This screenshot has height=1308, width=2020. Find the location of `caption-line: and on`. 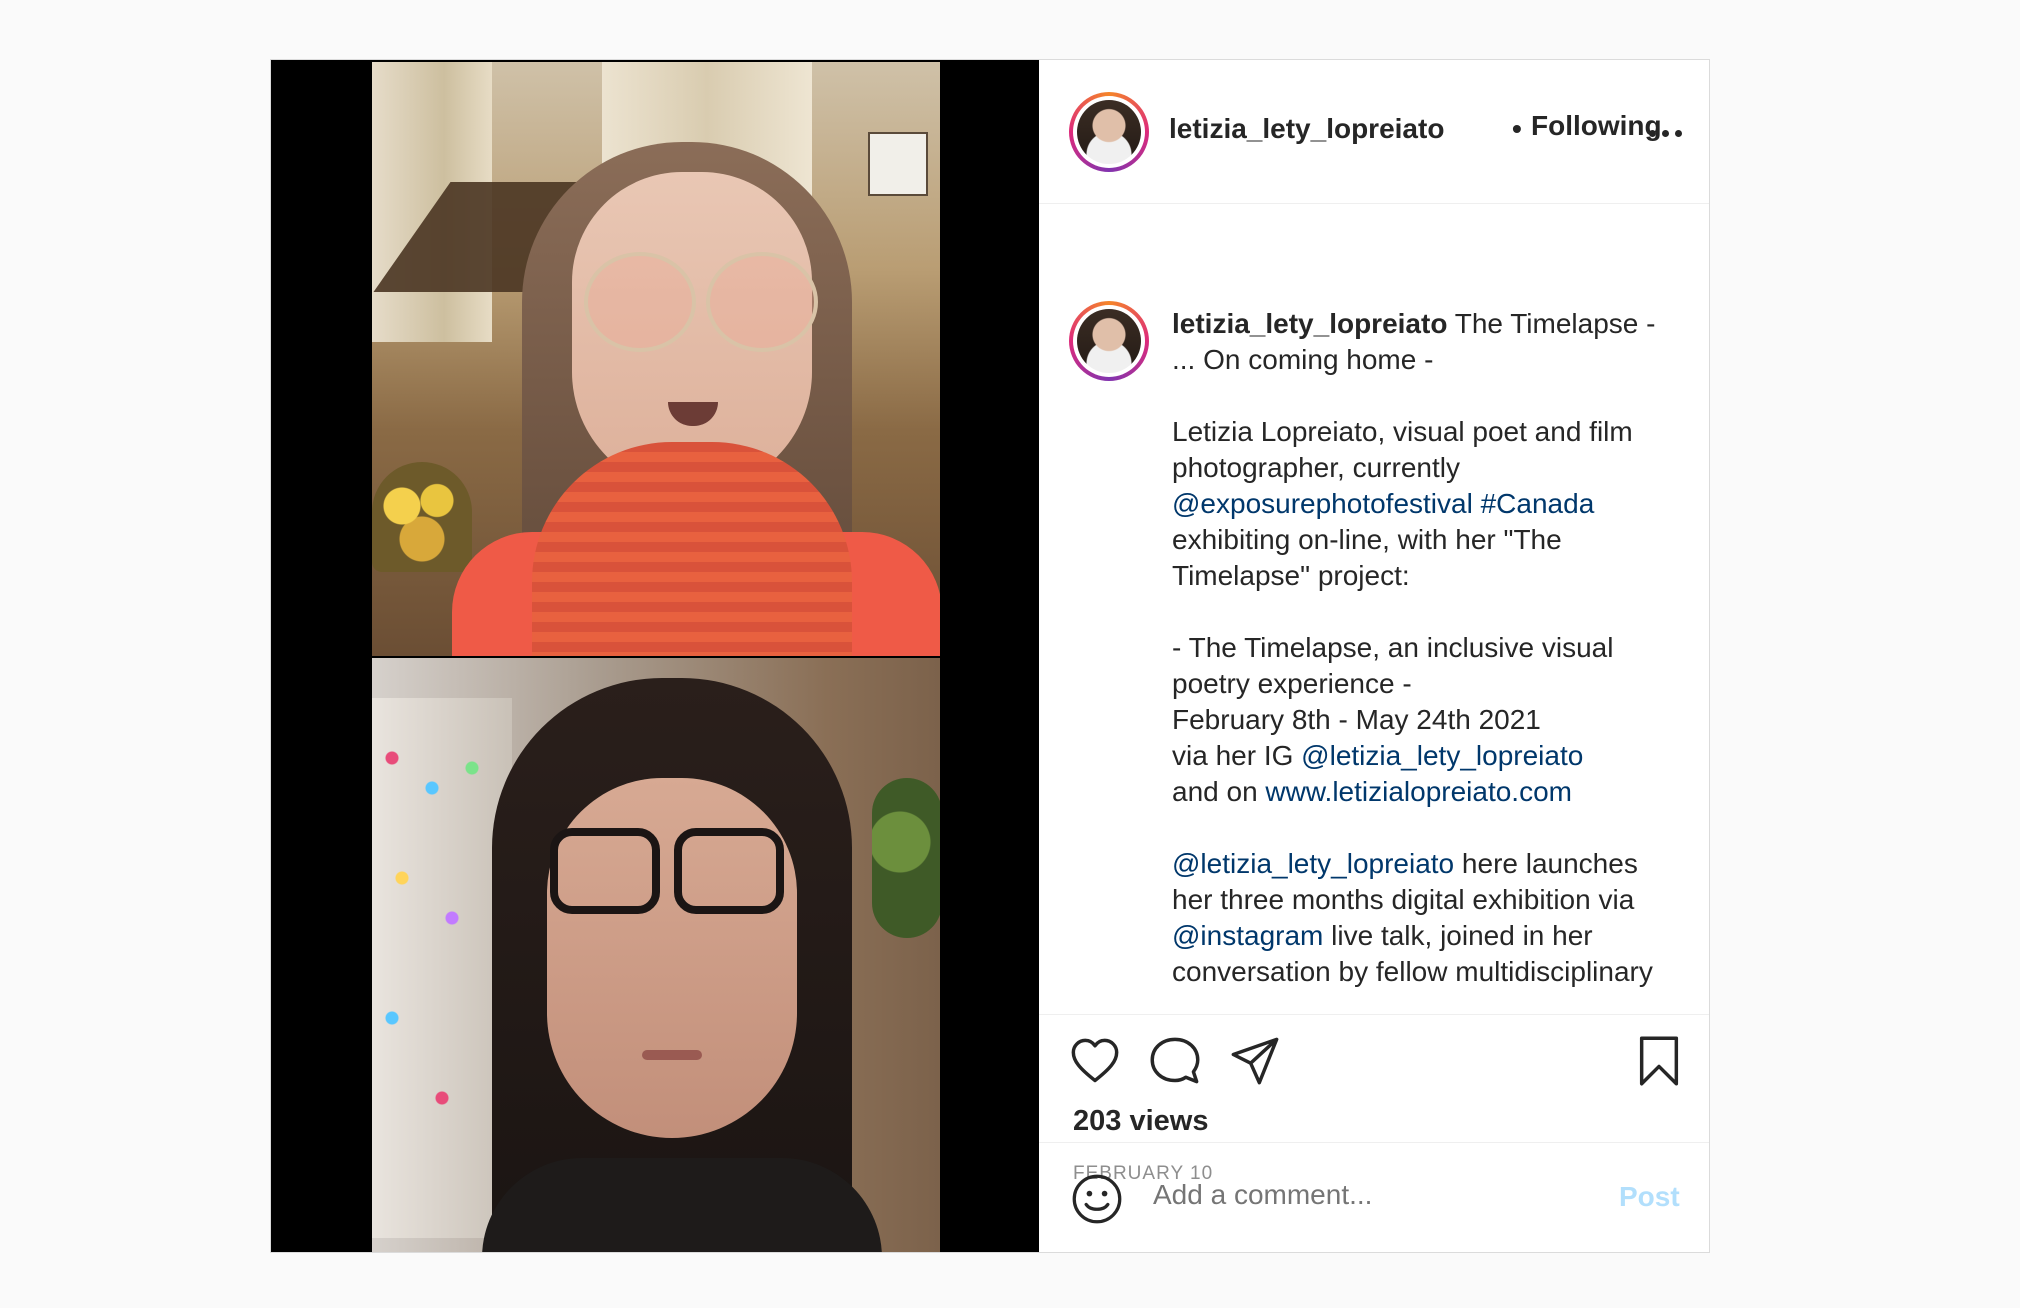

caption-line: and on is located at coordinates (1219, 791).